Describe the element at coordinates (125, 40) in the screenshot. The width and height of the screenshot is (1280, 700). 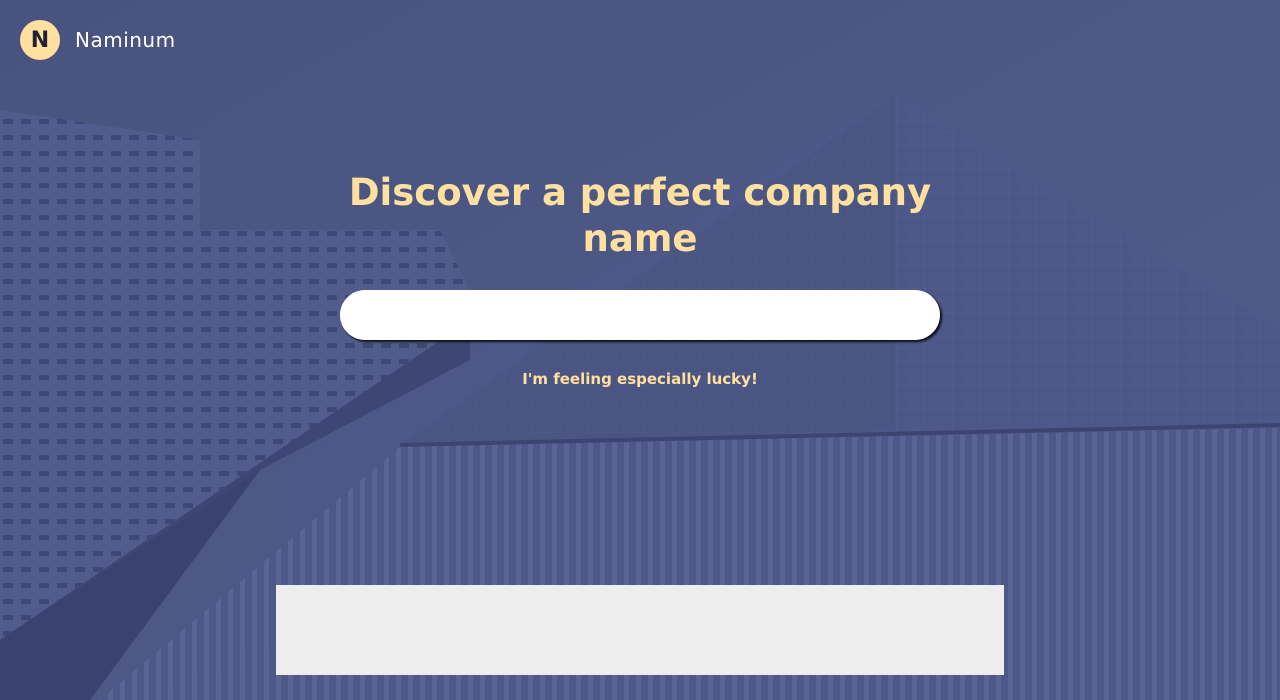
I see `brand-name: Naminum` at that location.